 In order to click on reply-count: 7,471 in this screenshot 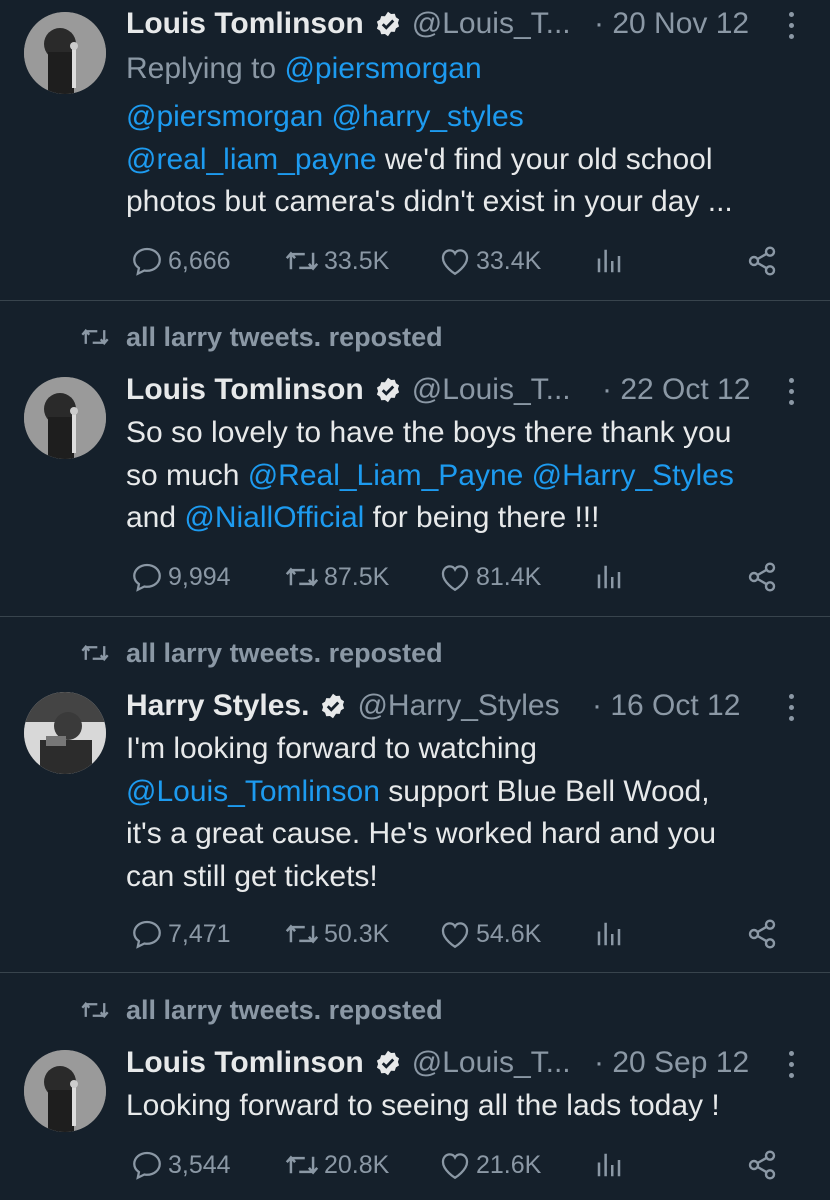, I will do `click(199, 933)`.